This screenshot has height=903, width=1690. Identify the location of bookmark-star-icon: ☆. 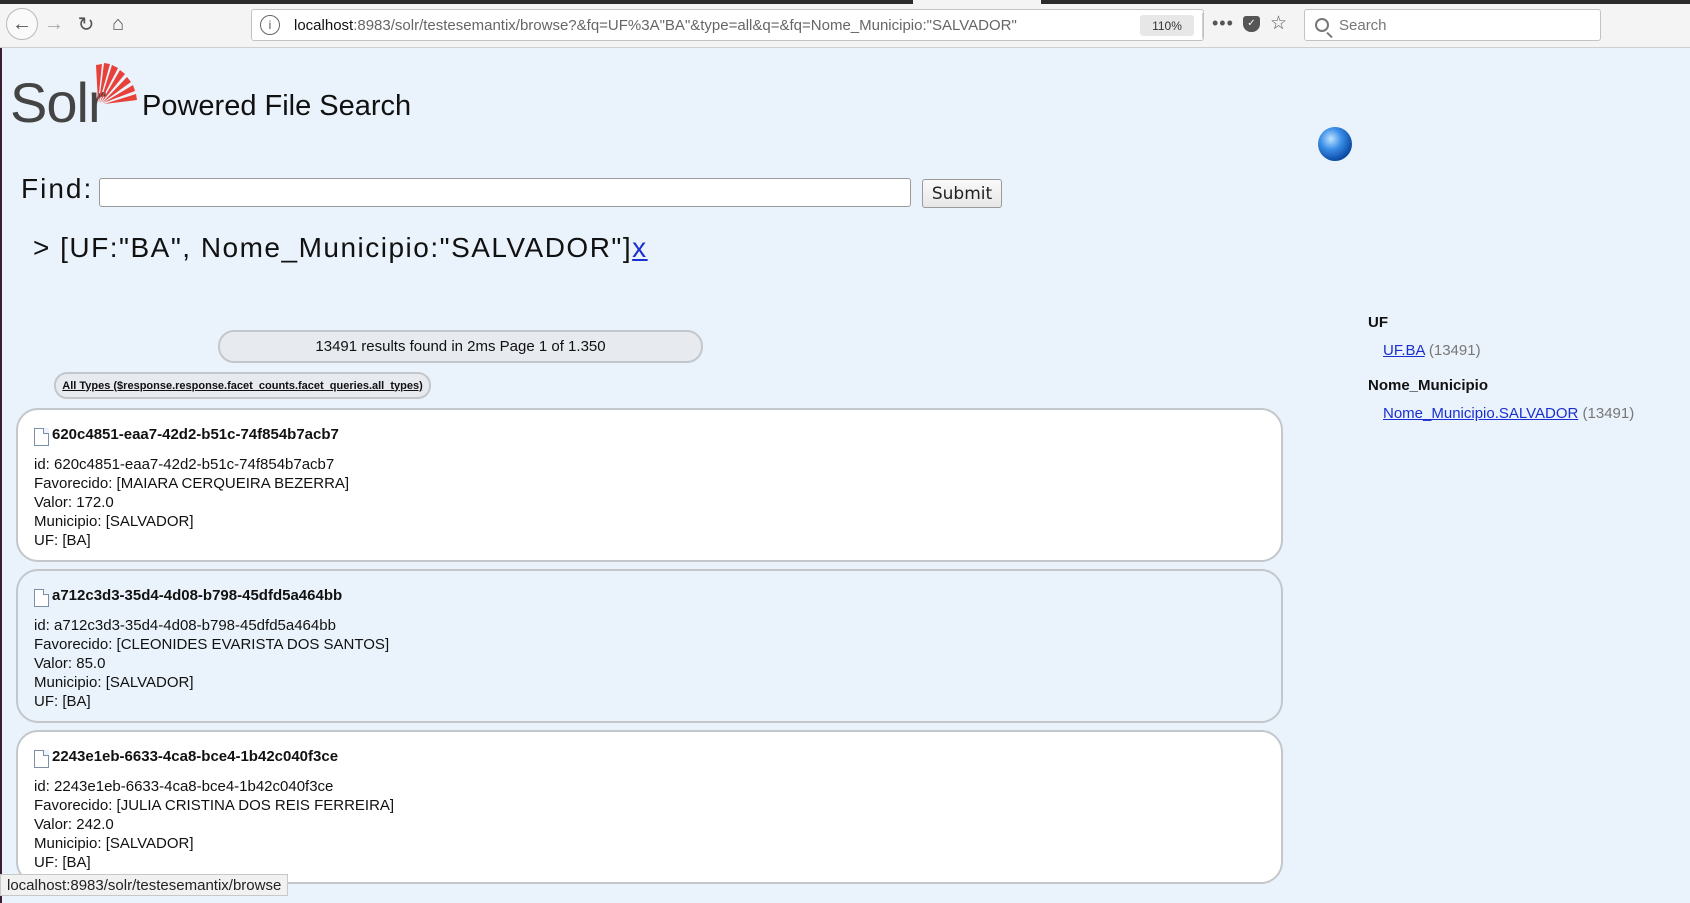
(1278, 23).